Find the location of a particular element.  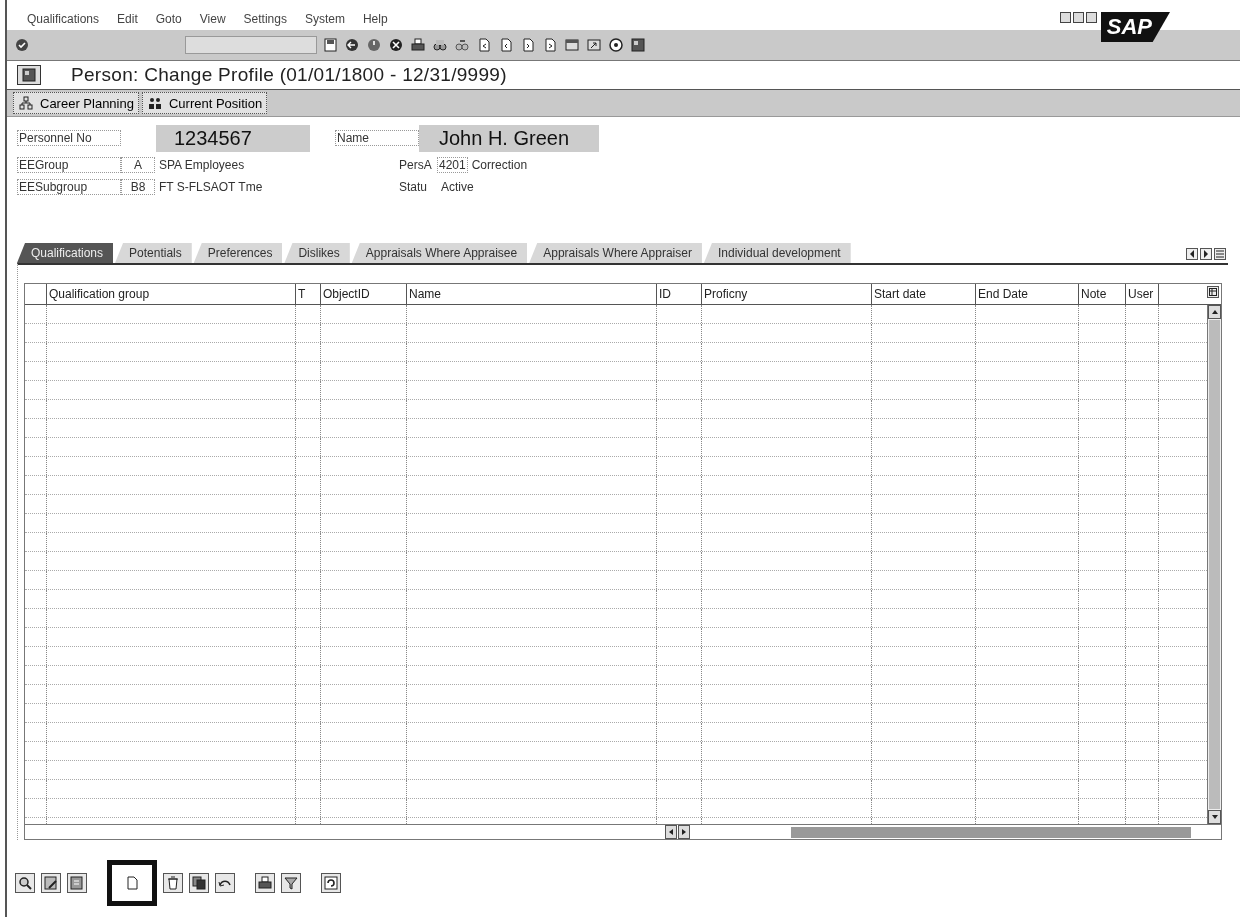

menu-item: Settings is located at coordinates (265, 19).